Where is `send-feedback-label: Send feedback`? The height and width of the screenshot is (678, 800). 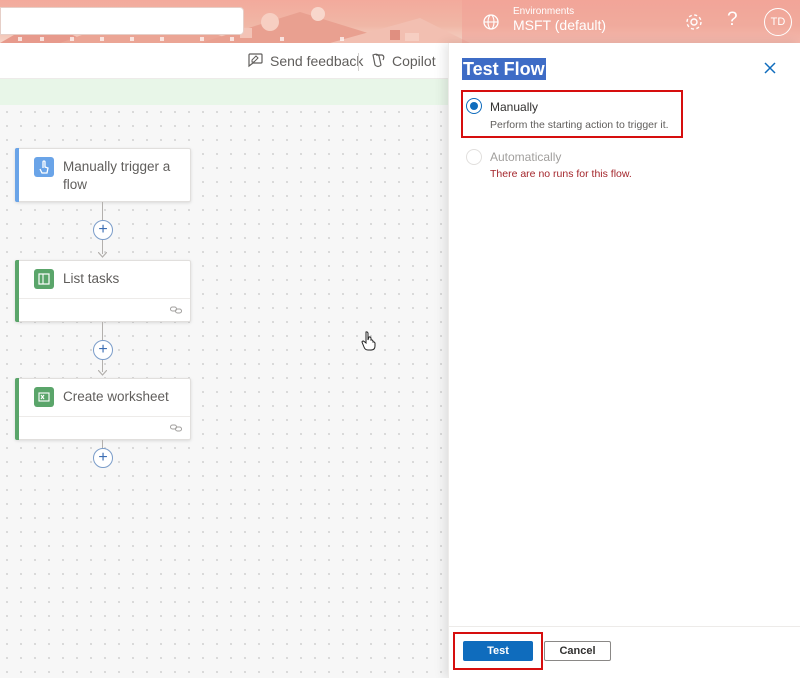 send-feedback-label: Send feedback is located at coordinates (317, 60).